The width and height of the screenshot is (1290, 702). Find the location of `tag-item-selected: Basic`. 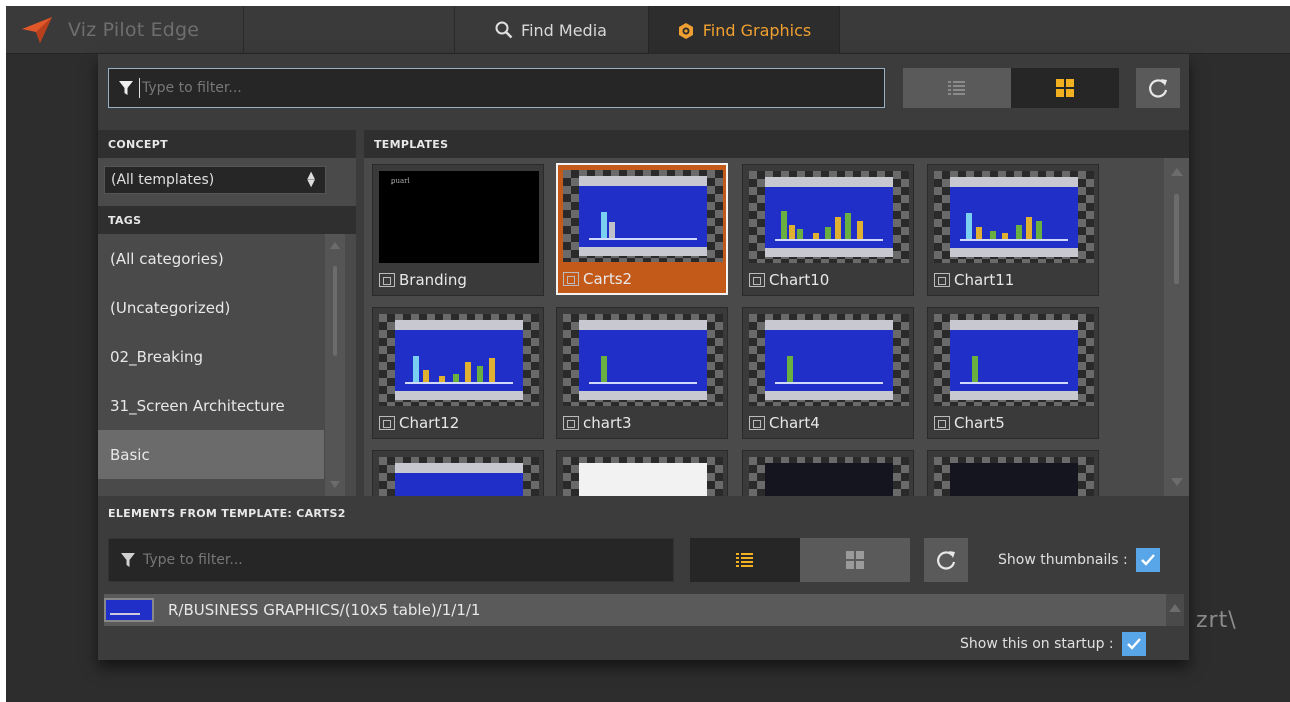

tag-item-selected: Basic is located at coordinates (211, 454).